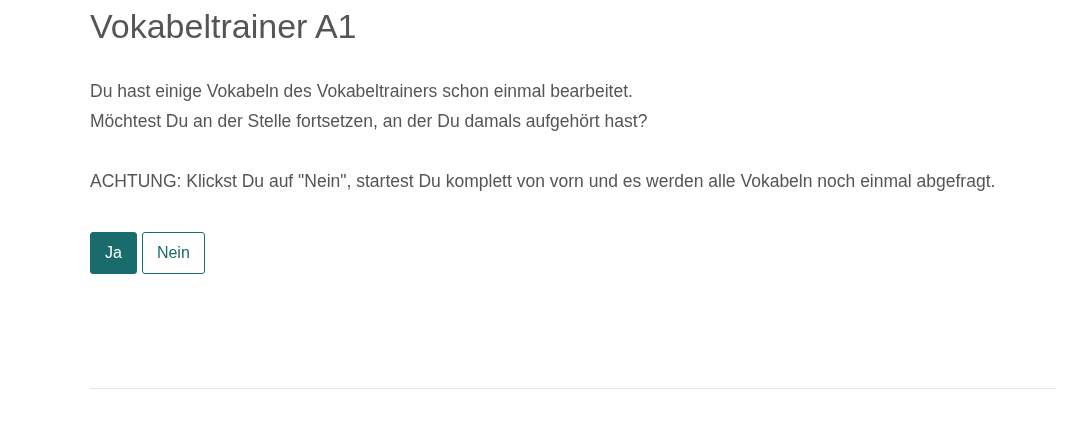 This screenshot has width=1066, height=422. What do you see at coordinates (113, 253) in the screenshot?
I see `yes-button: Ja` at bounding box center [113, 253].